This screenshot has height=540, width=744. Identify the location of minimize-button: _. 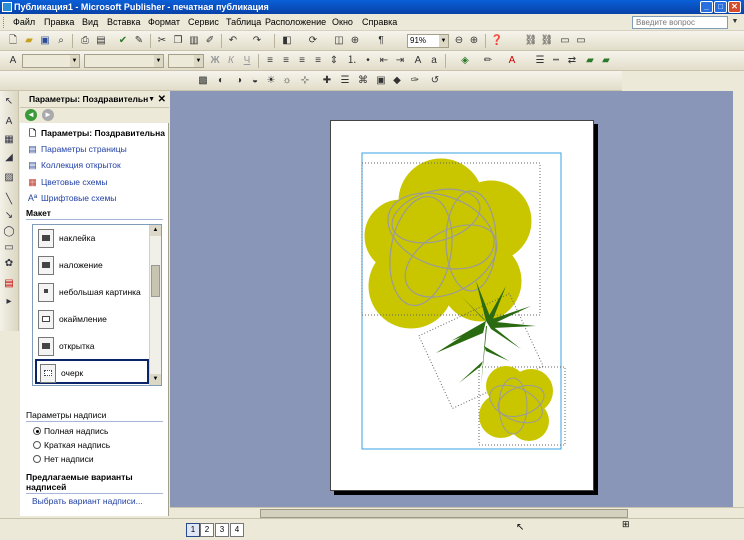
(706, 7).